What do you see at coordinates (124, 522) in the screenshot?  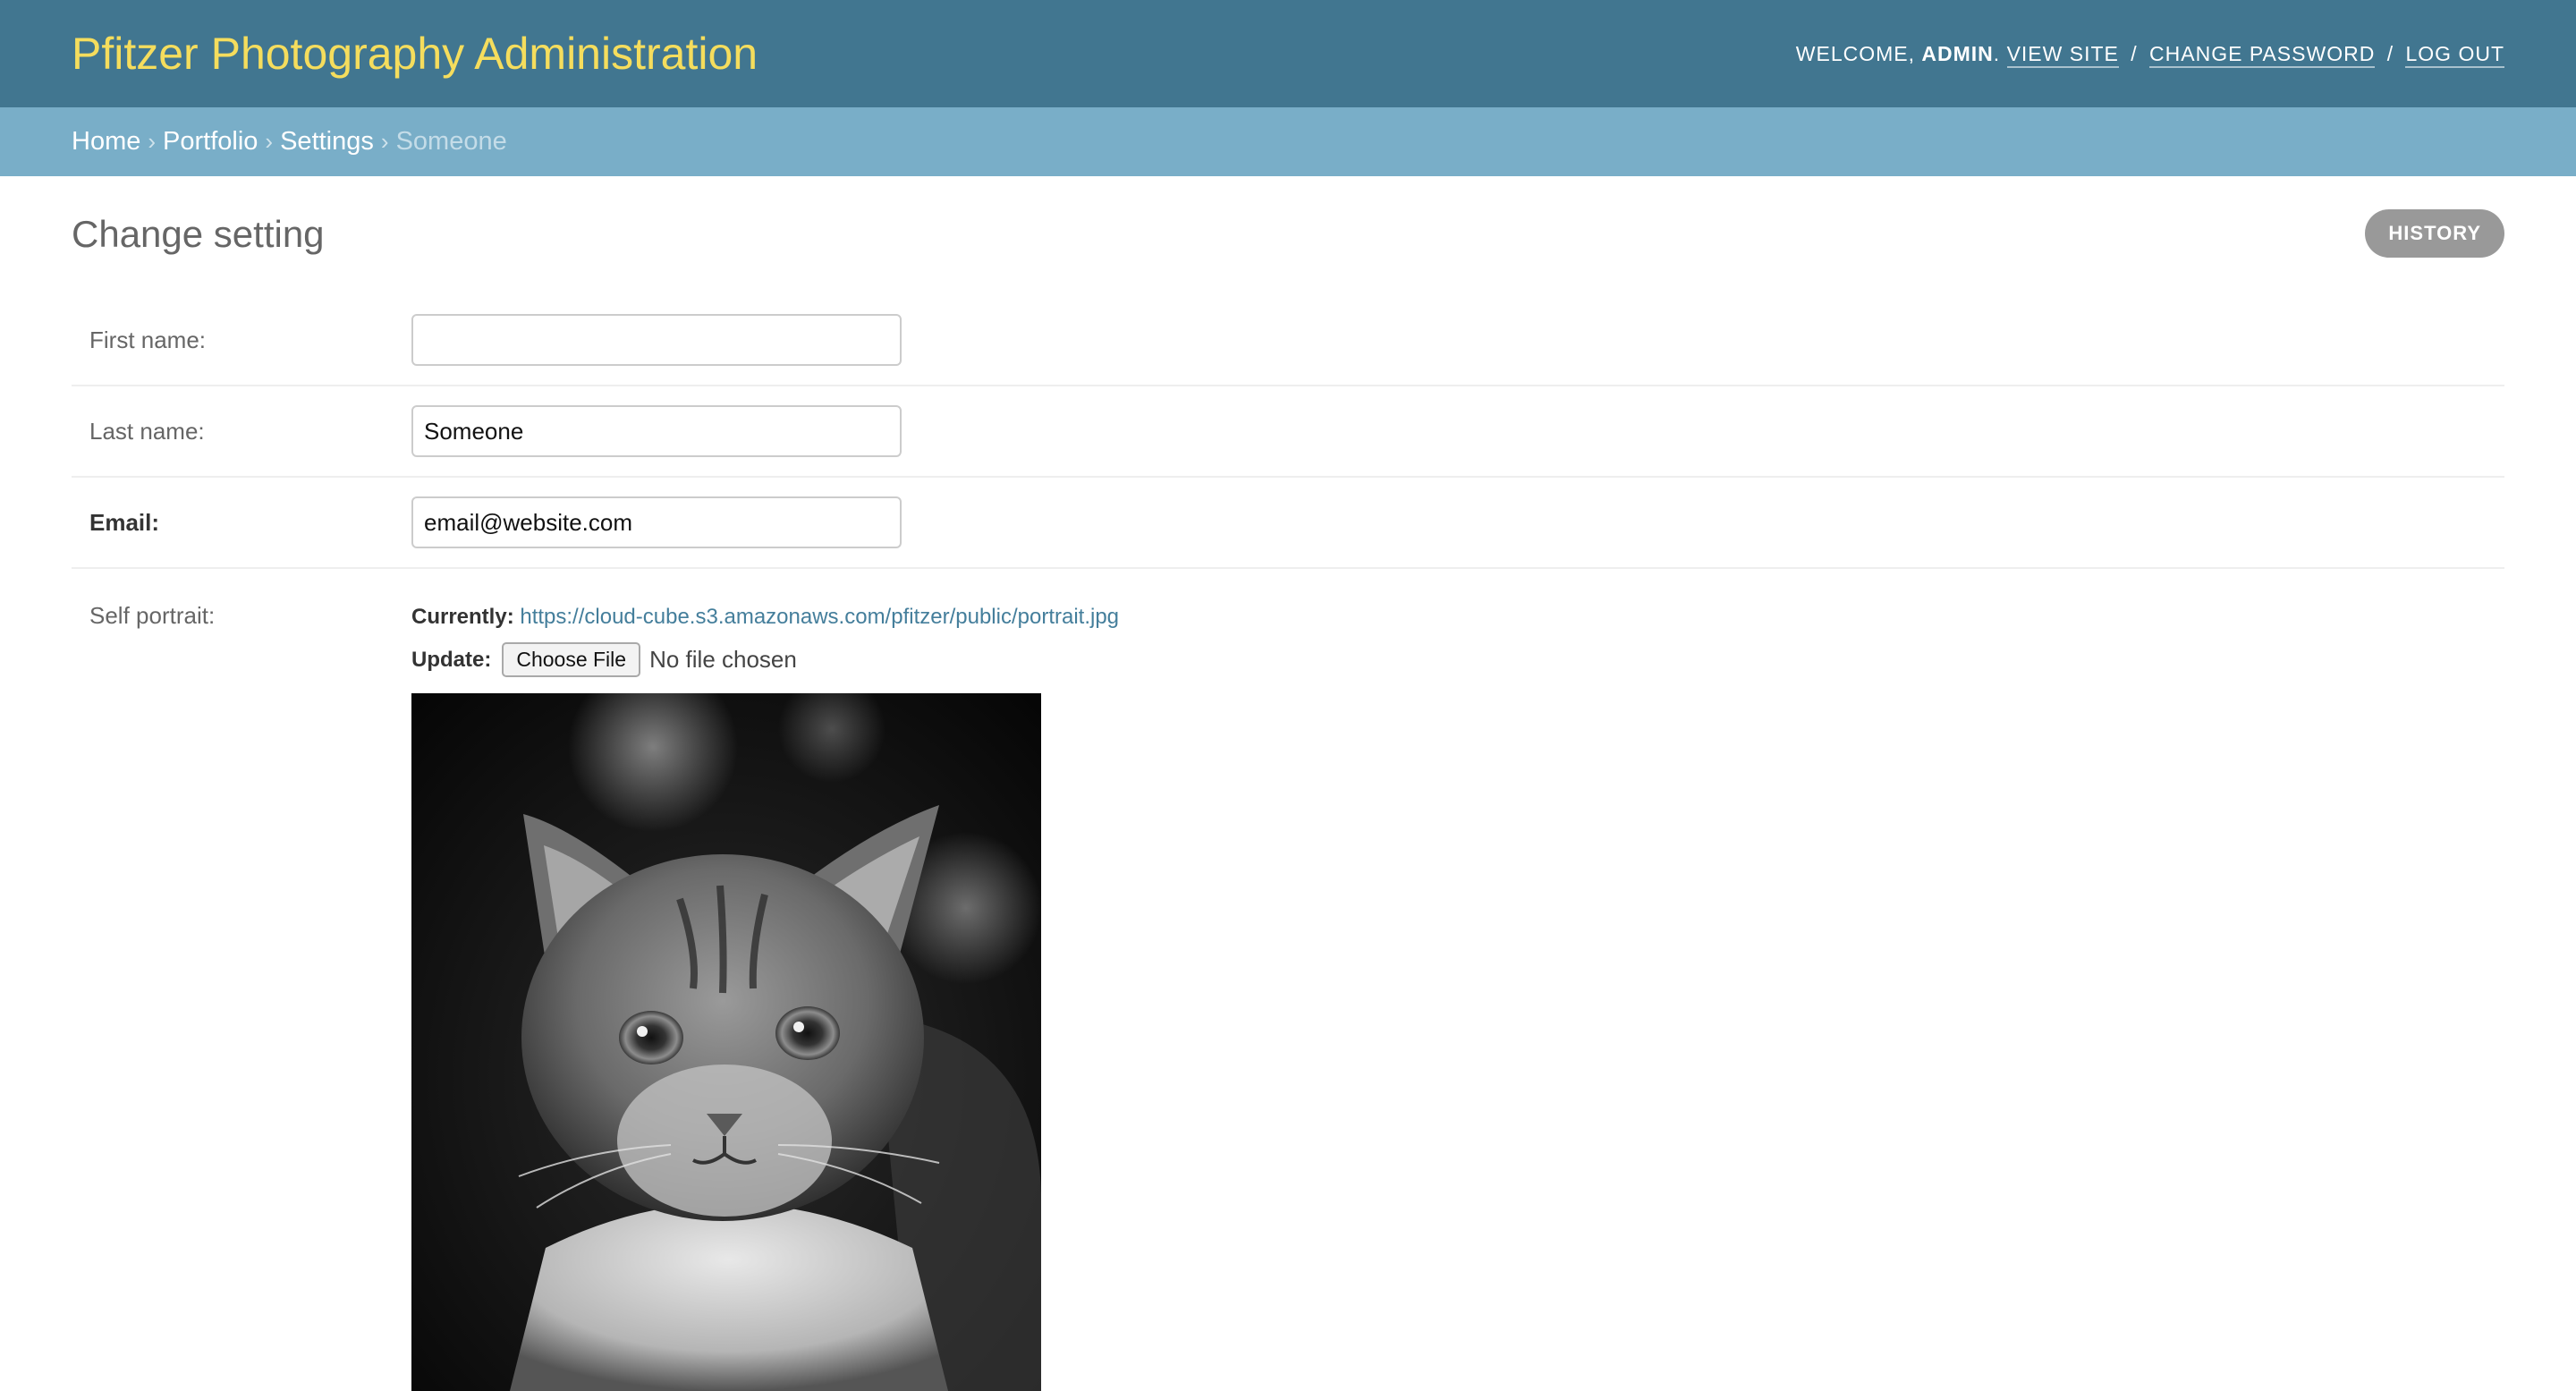 I see `email-label: Email:` at bounding box center [124, 522].